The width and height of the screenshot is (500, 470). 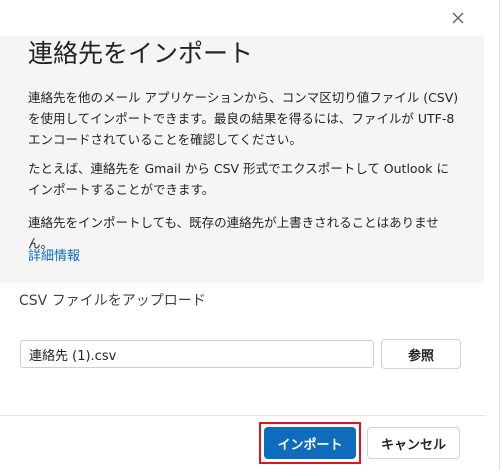 What do you see at coordinates (54, 257) in the screenshot?
I see `more-info-link: 詳細情報` at bounding box center [54, 257].